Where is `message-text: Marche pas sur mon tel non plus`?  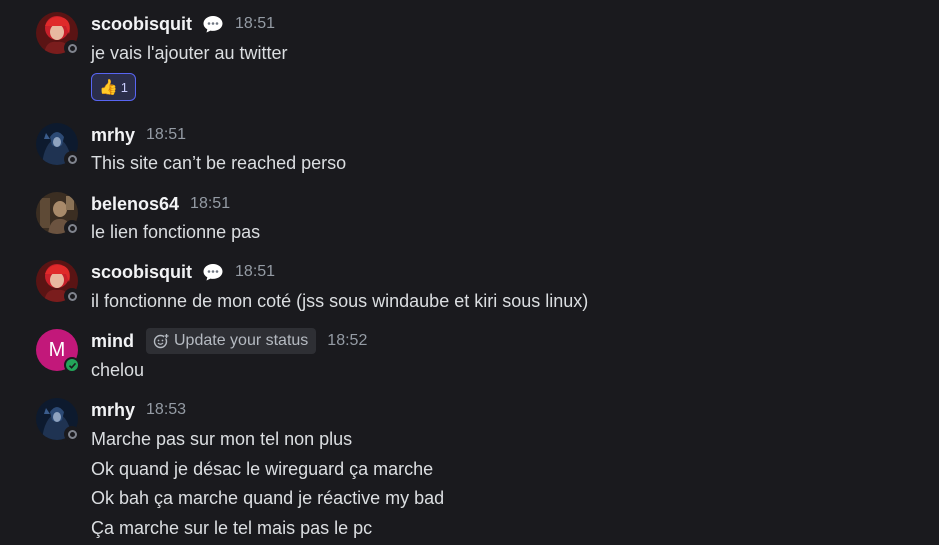 message-text: Marche pas sur mon tel non plus is located at coordinates (222, 439).